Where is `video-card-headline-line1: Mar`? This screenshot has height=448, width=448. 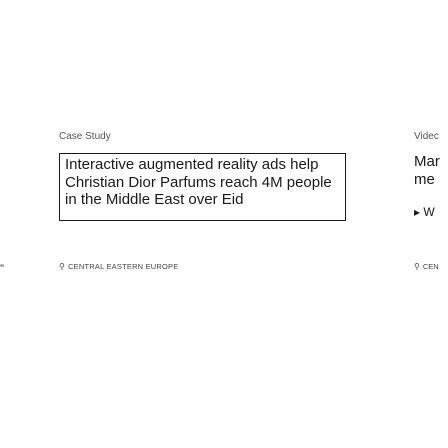 video-card-headline-line1: Mar is located at coordinates (427, 161).